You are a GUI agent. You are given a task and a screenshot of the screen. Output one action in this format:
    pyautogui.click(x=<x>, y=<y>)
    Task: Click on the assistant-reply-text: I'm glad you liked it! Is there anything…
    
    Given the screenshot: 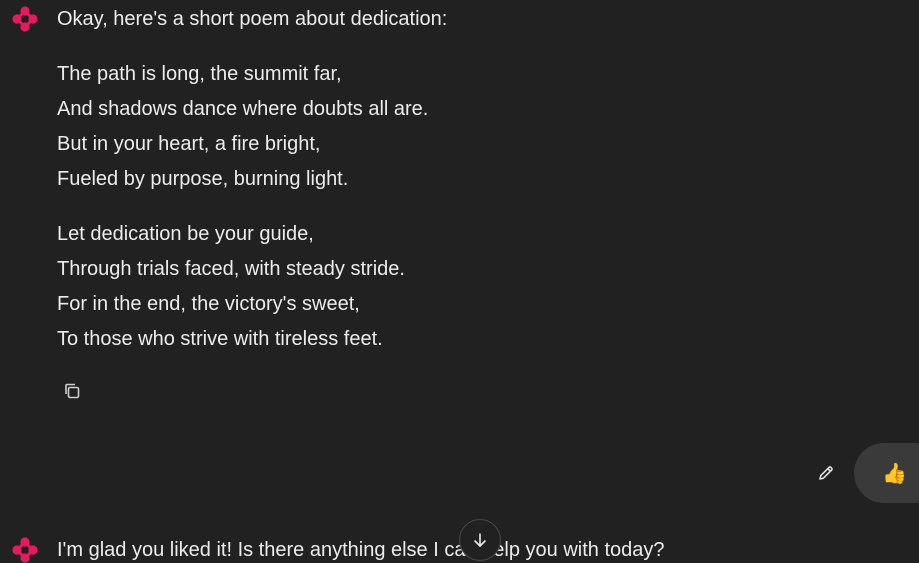 What is the action you would take?
    pyautogui.click(x=361, y=550)
    